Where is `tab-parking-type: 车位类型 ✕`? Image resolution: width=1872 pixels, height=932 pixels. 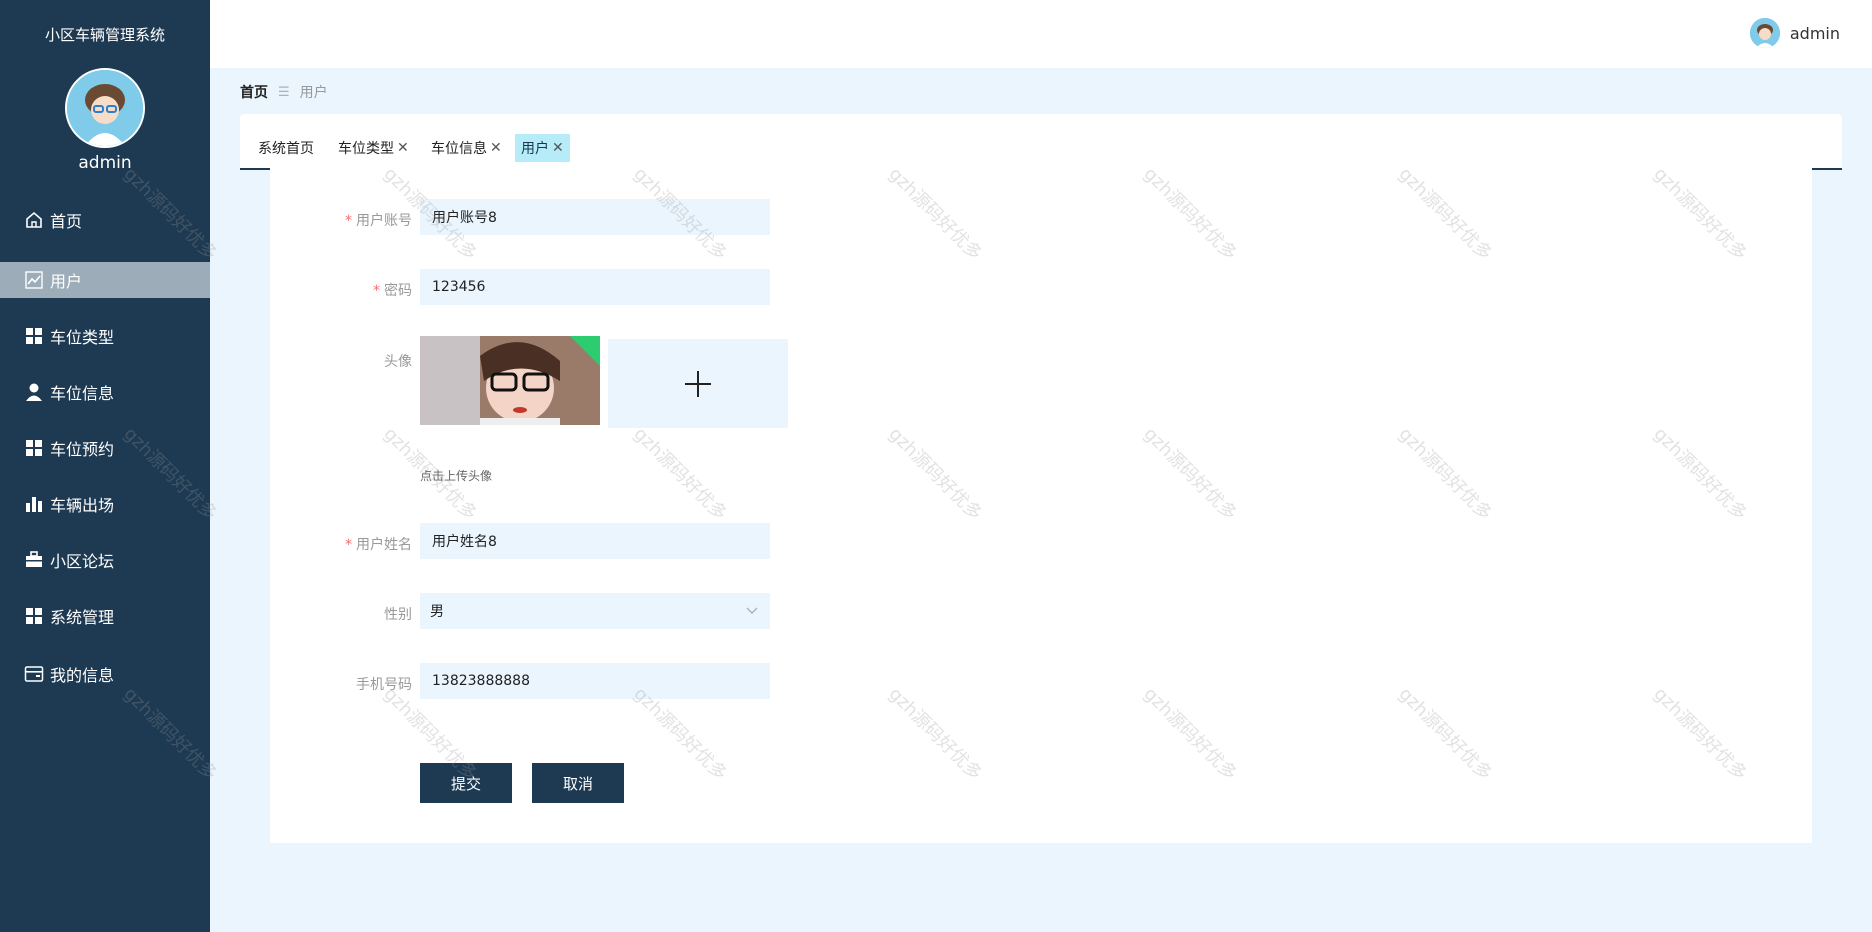
tab-parking-type: 车位类型 ✕ is located at coordinates (373, 148).